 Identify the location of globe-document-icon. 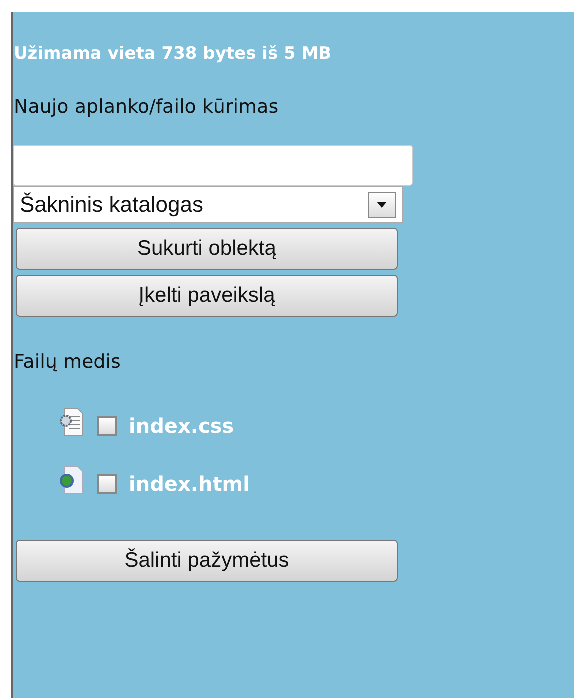
(72, 481).